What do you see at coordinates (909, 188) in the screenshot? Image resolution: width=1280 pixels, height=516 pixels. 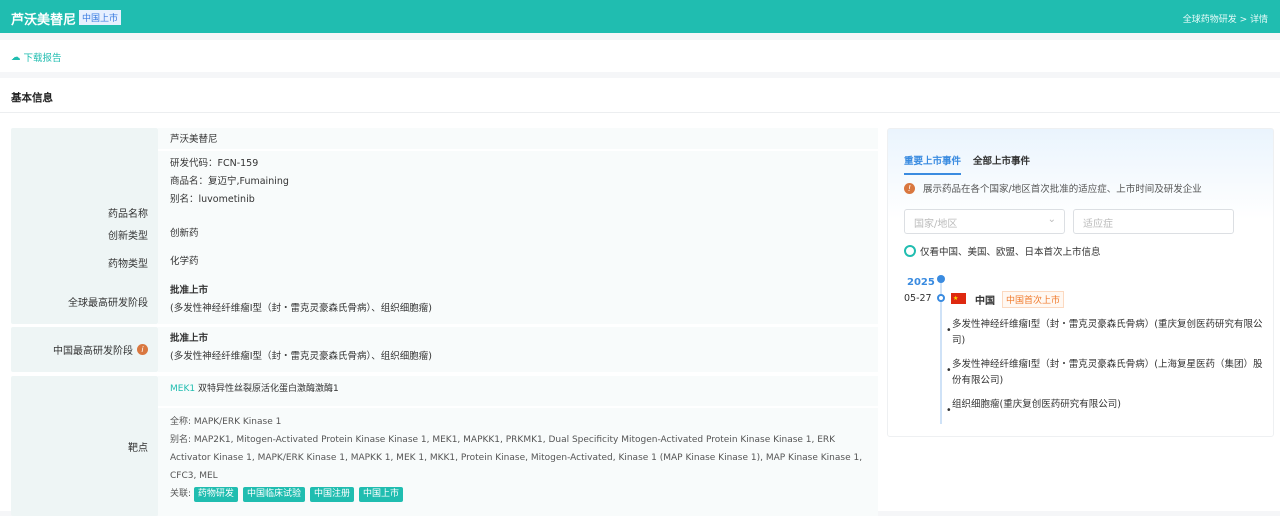 I see `info-icon: !` at bounding box center [909, 188].